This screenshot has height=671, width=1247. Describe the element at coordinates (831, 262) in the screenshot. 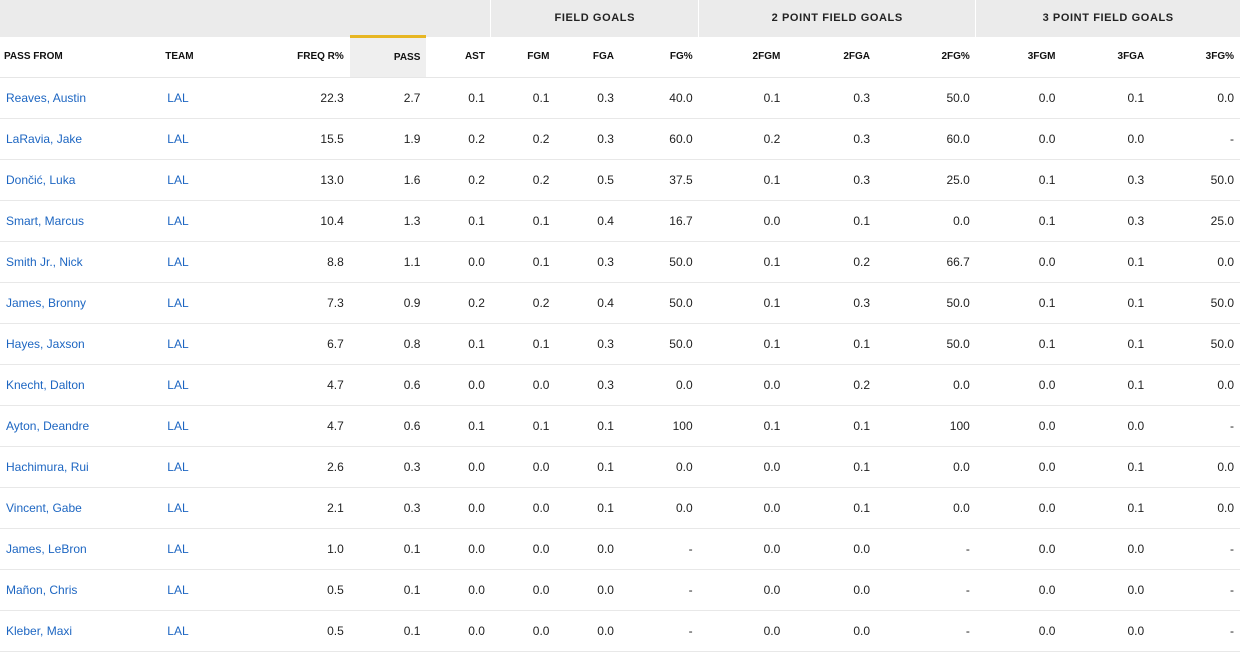

I see `stat-cell-2fga: 0.2` at that location.